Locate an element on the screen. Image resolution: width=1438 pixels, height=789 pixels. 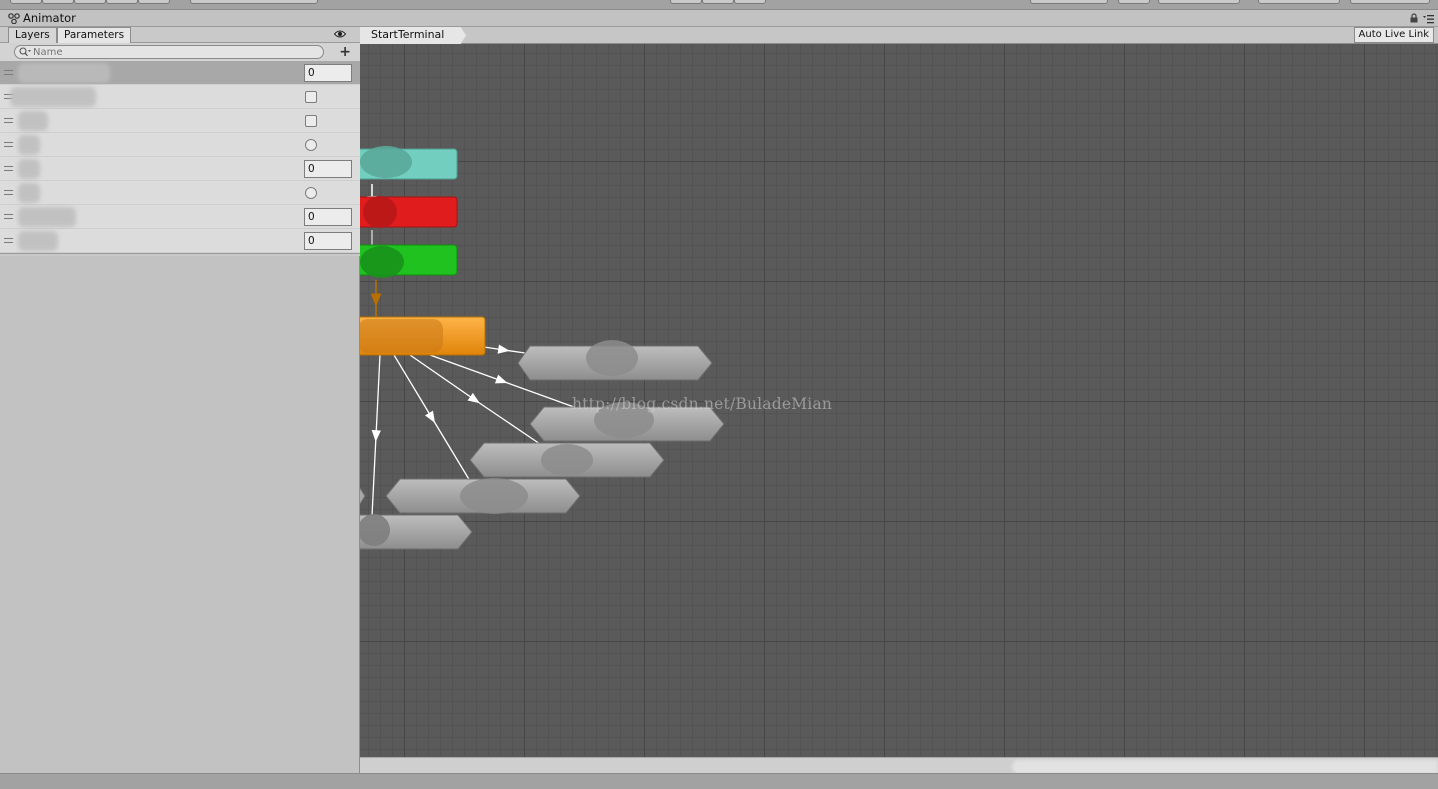
scrollbar-thumb is located at coordinates (1225, 767).